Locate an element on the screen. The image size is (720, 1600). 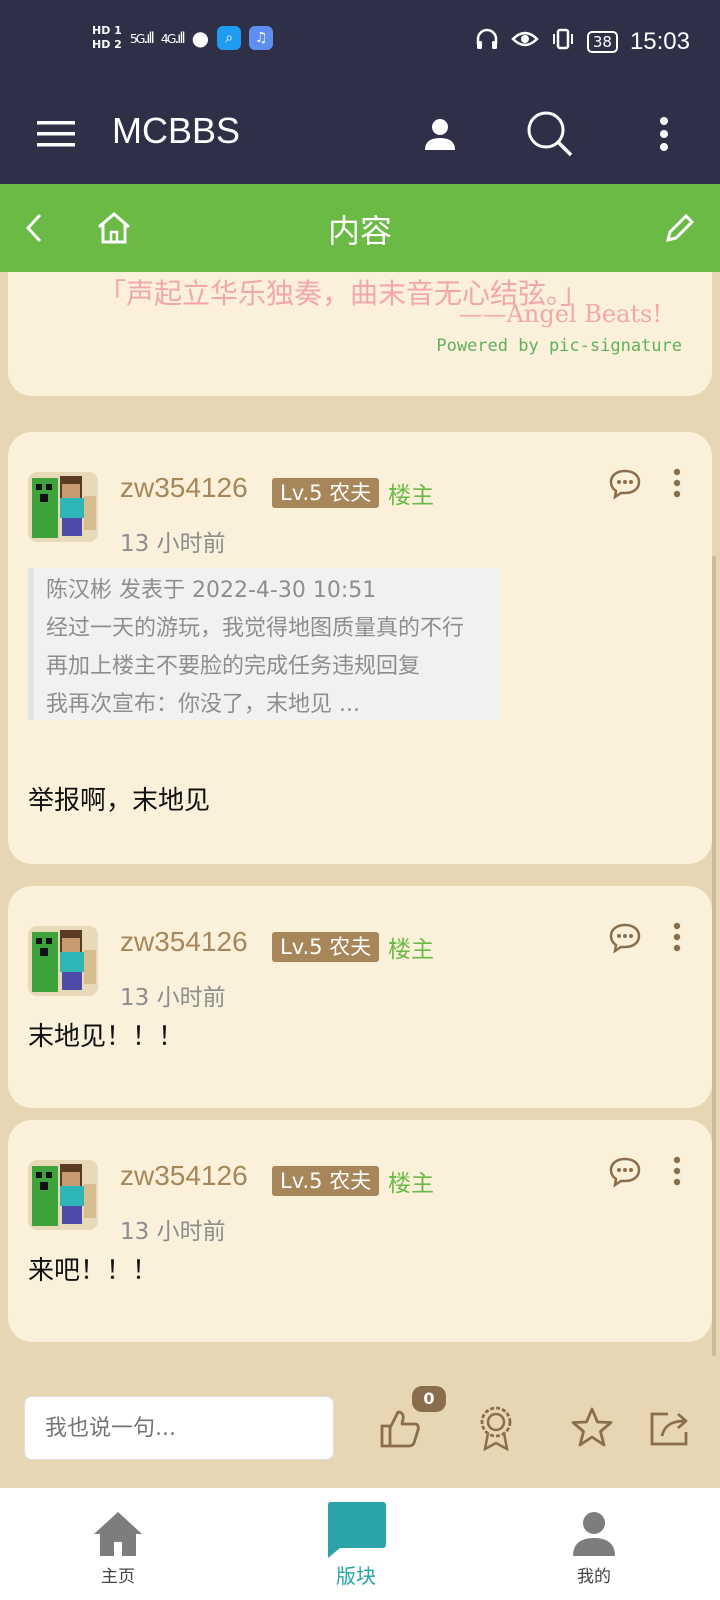
favorite-button is located at coordinates (592, 1428).